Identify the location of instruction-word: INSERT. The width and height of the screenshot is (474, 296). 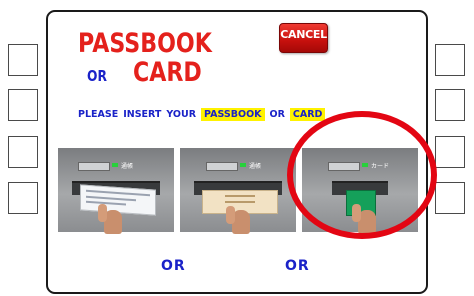
(142, 114).